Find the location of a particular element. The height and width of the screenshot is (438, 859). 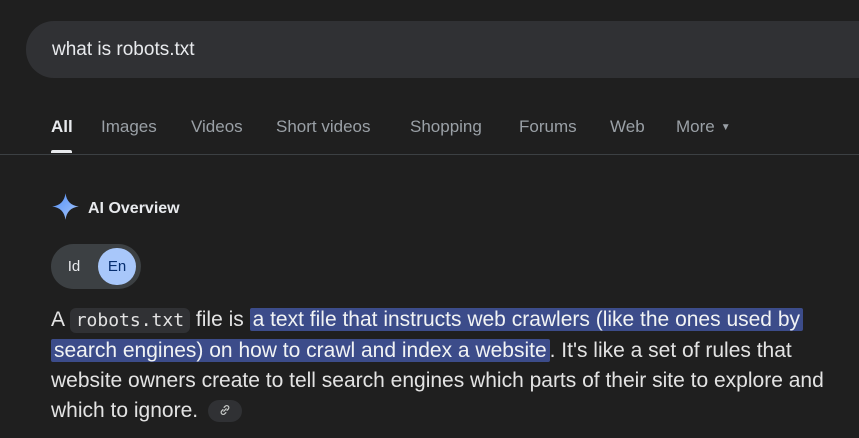

tab-more: More ▼ is located at coordinates (703, 127).